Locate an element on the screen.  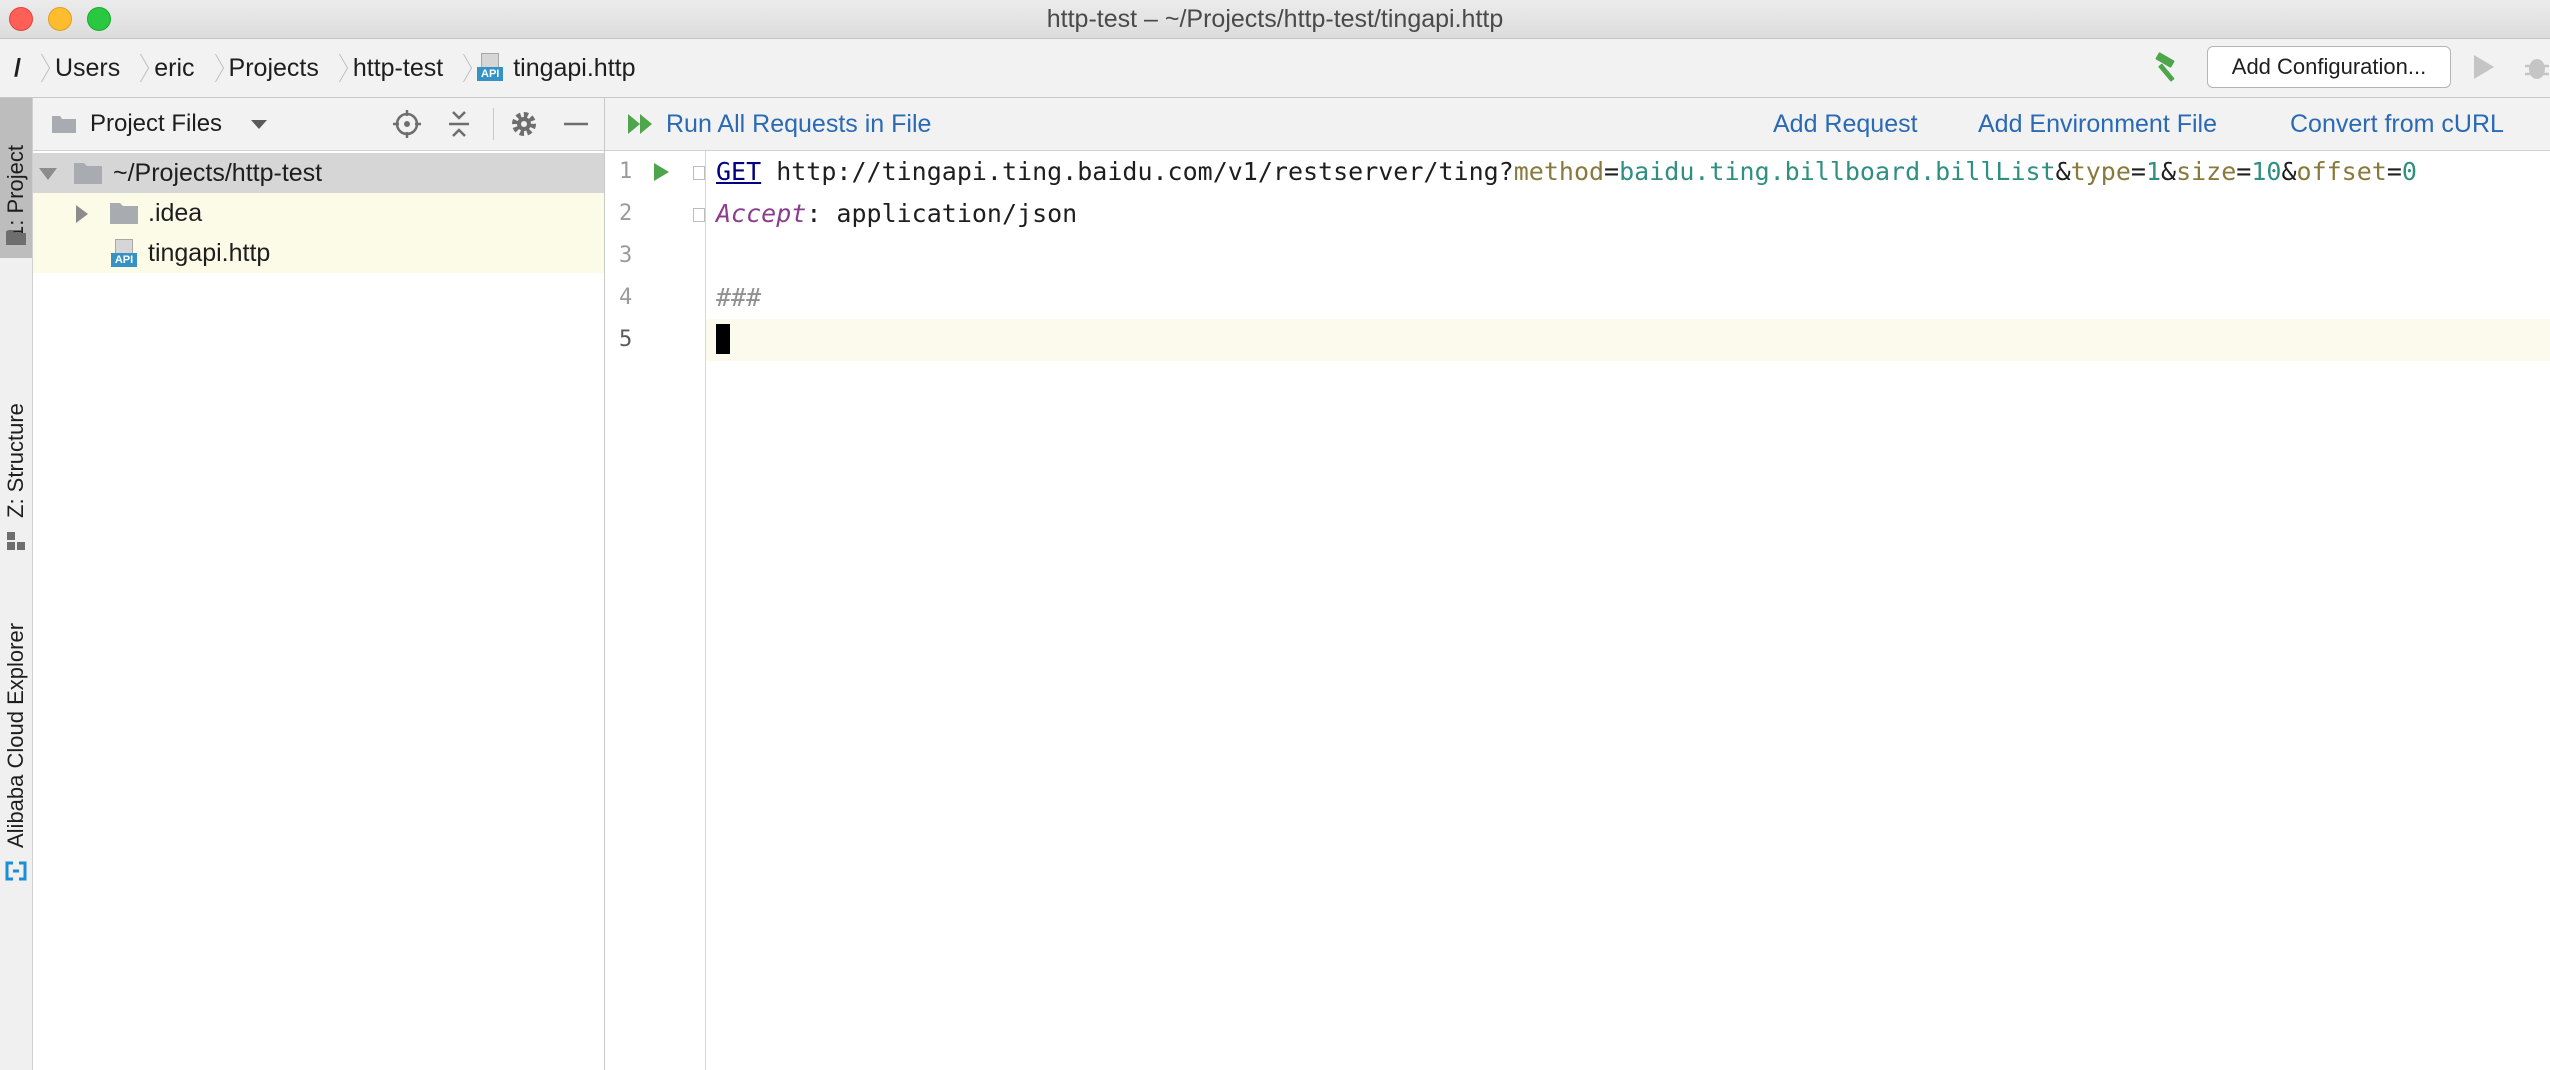
toolbar-divider is located at coordinates (493, 124).